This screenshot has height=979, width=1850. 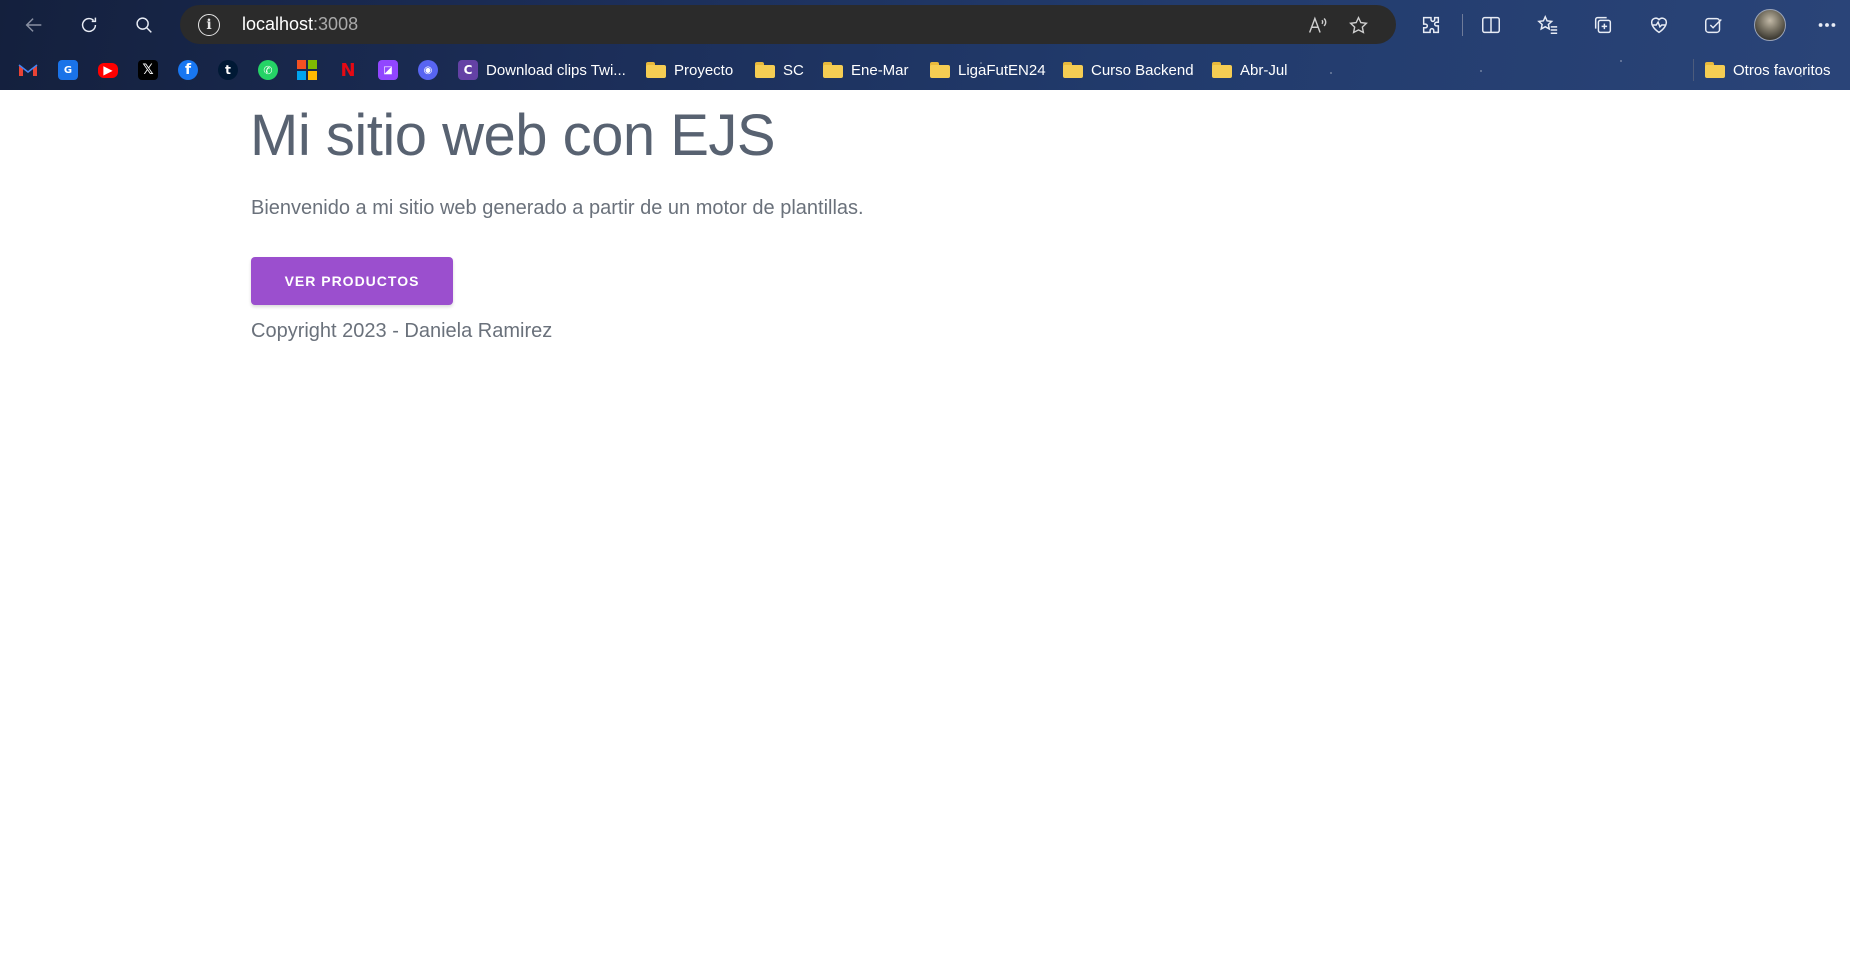 What do you see at coordinates (209, 25) in the screenshot?
I see `site-info-icon: i` at bounding box center [209, 25].